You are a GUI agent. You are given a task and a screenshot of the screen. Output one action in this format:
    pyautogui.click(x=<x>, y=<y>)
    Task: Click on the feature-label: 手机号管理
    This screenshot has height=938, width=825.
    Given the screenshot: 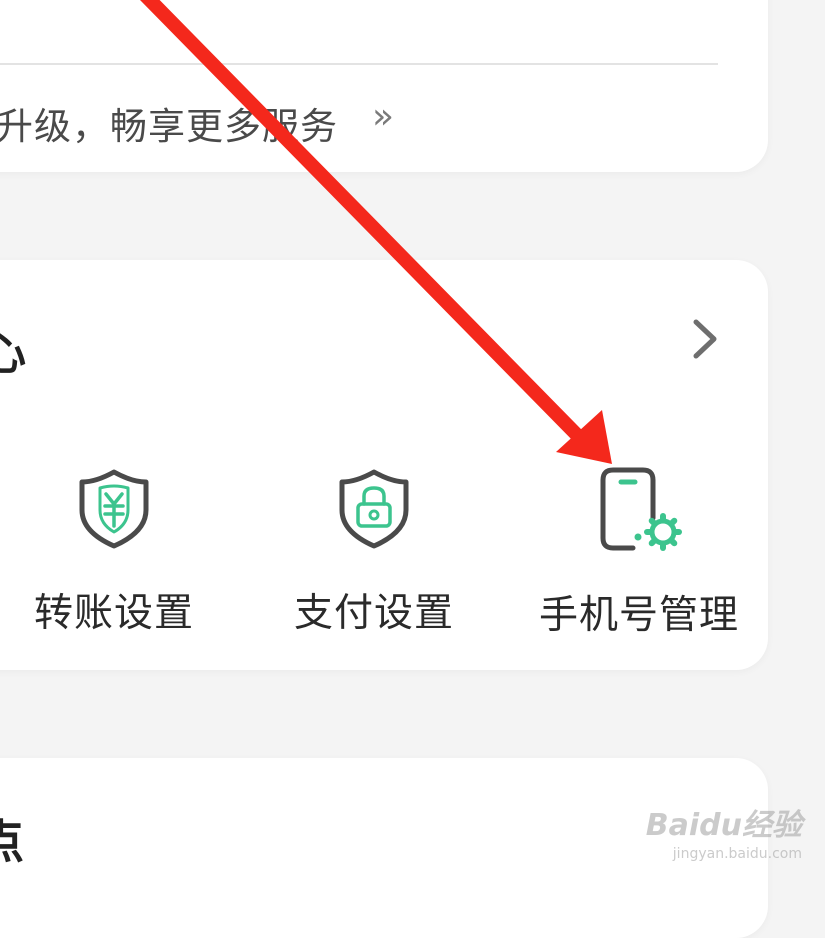 What is the action you would take?
    pyautogui.click(x=638, y=615)
    